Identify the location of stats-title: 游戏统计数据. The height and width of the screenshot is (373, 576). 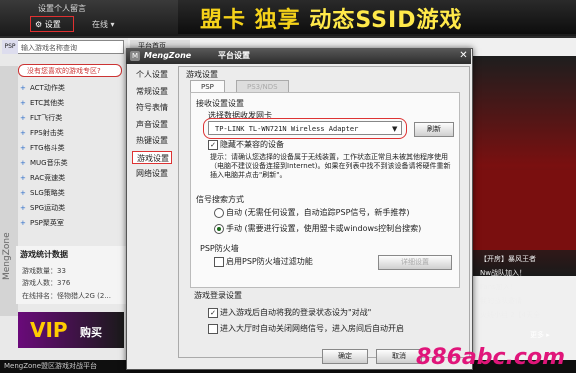
(44, 254).